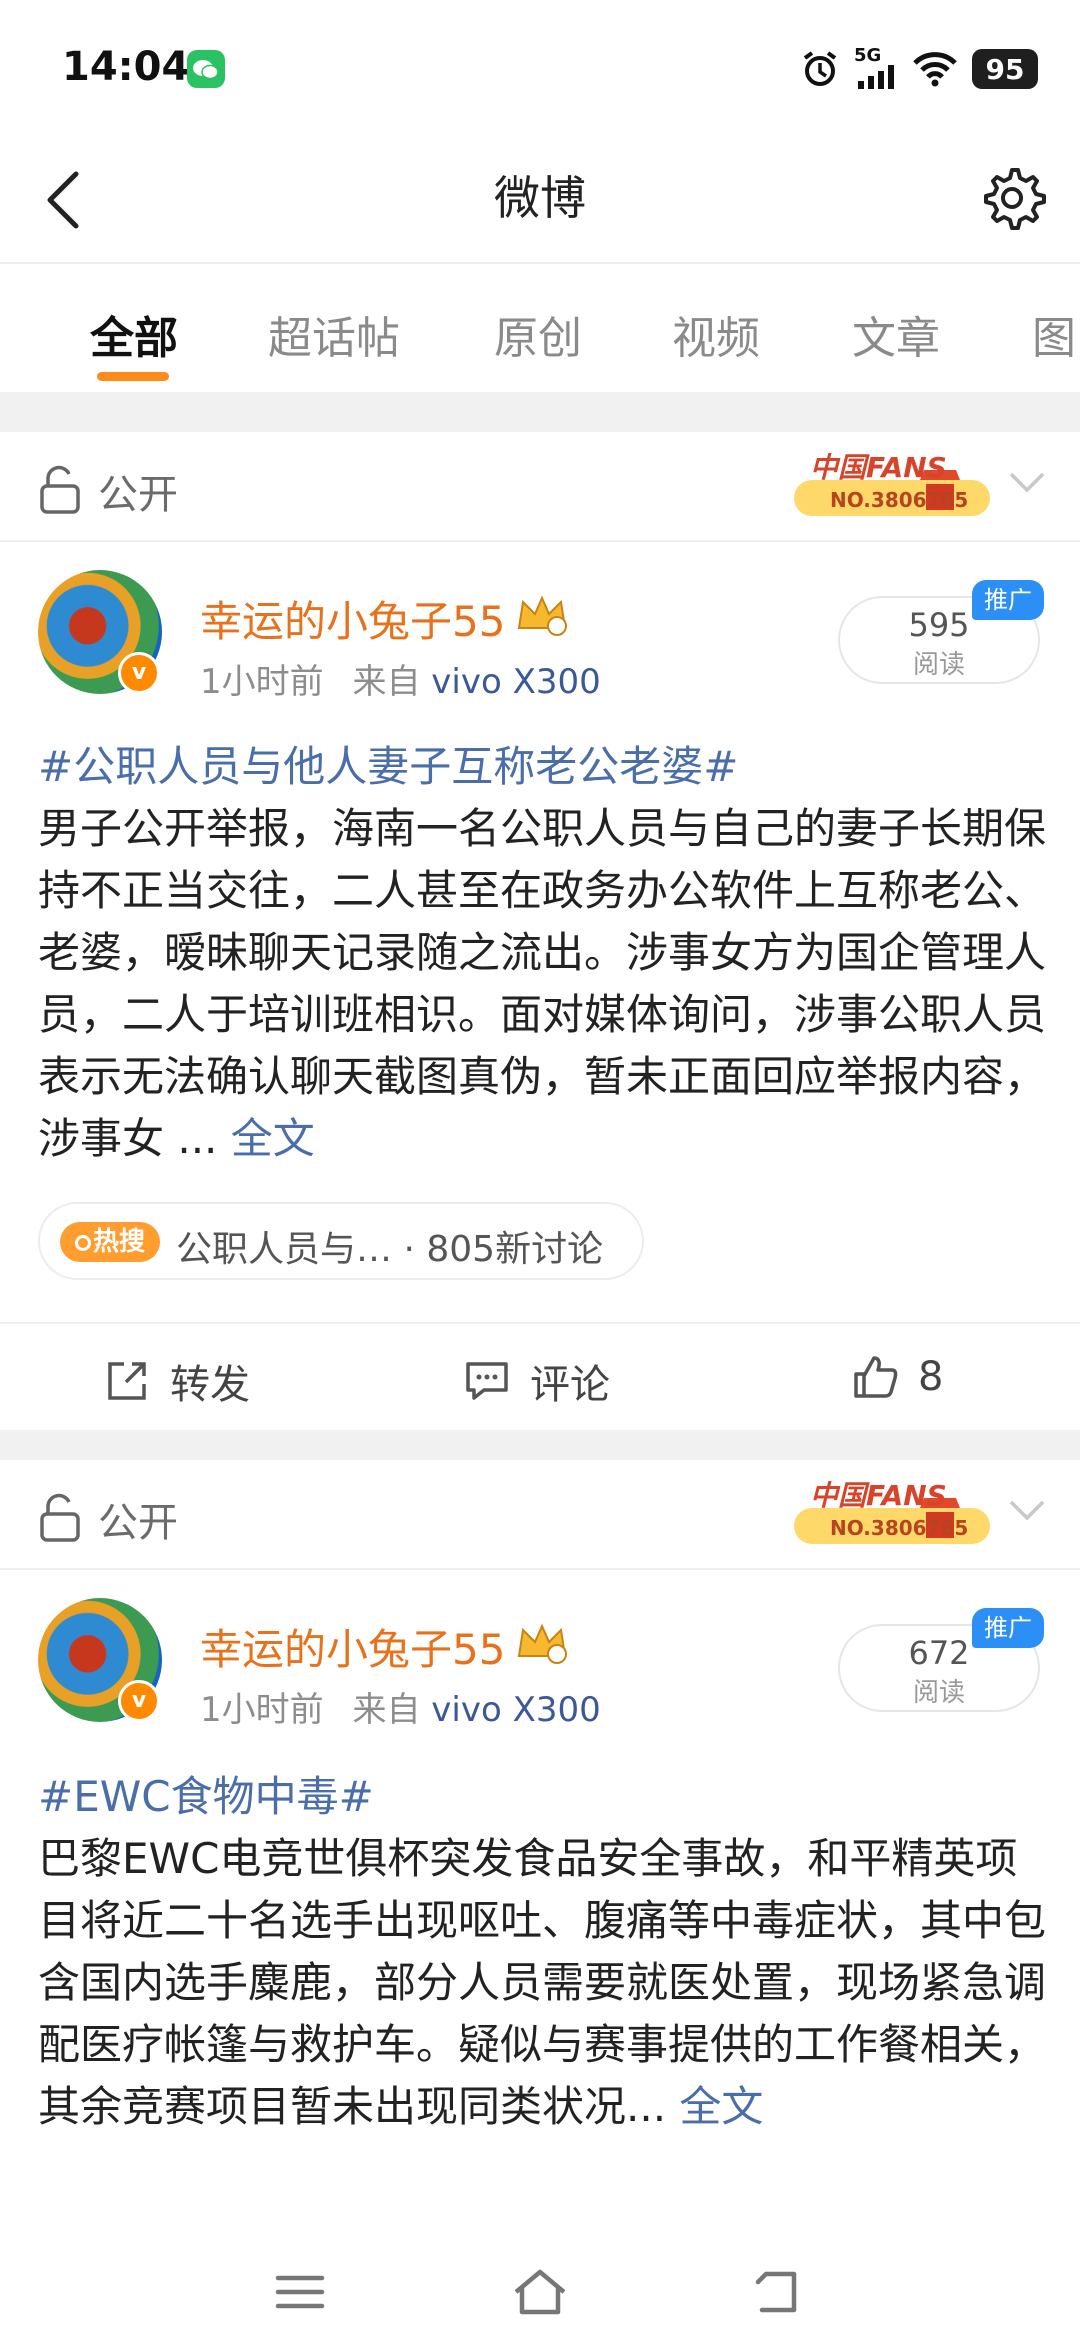 The image size is (1080, 2344). I want to click on hashtag-link: #公职人员与他人妻子互称老公老婆#, so click(388, 766).